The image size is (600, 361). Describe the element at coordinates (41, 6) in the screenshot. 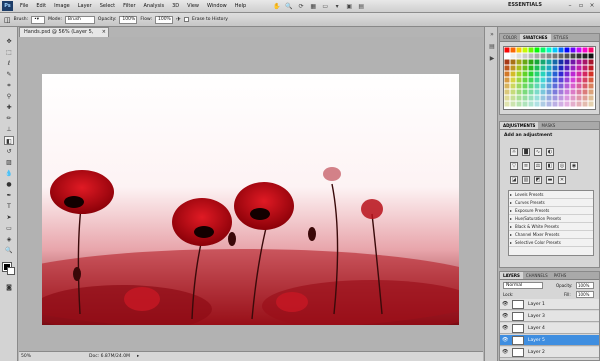

I see `menu-edit: Edit` at that location.